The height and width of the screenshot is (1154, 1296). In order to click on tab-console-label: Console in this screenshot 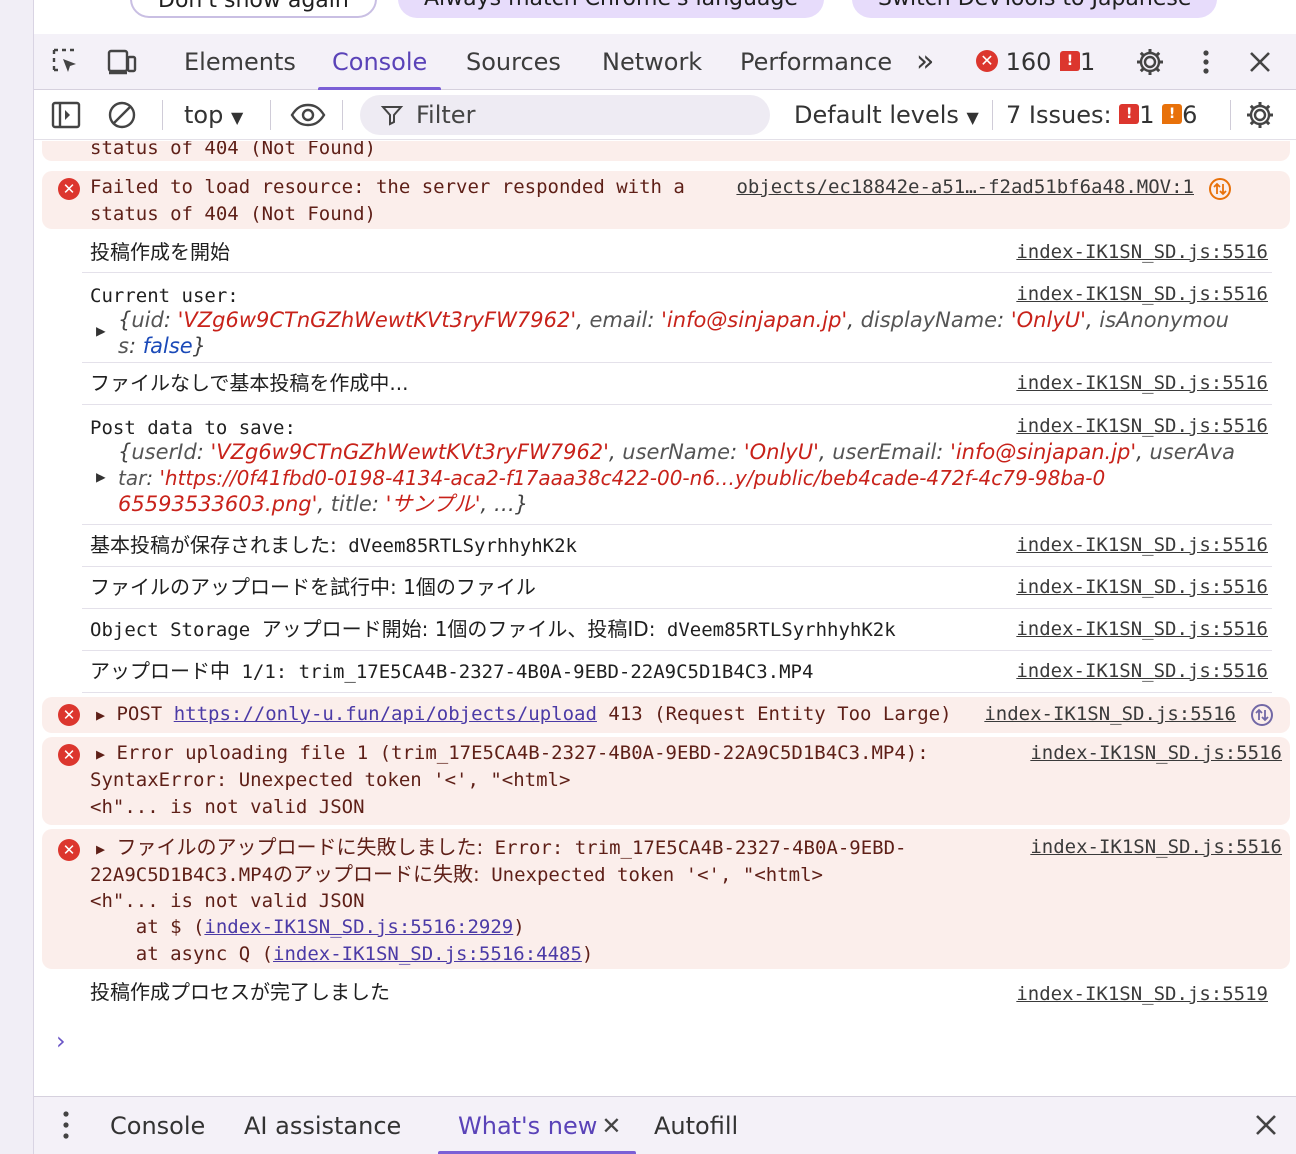, I will do `click(380, 62)`.